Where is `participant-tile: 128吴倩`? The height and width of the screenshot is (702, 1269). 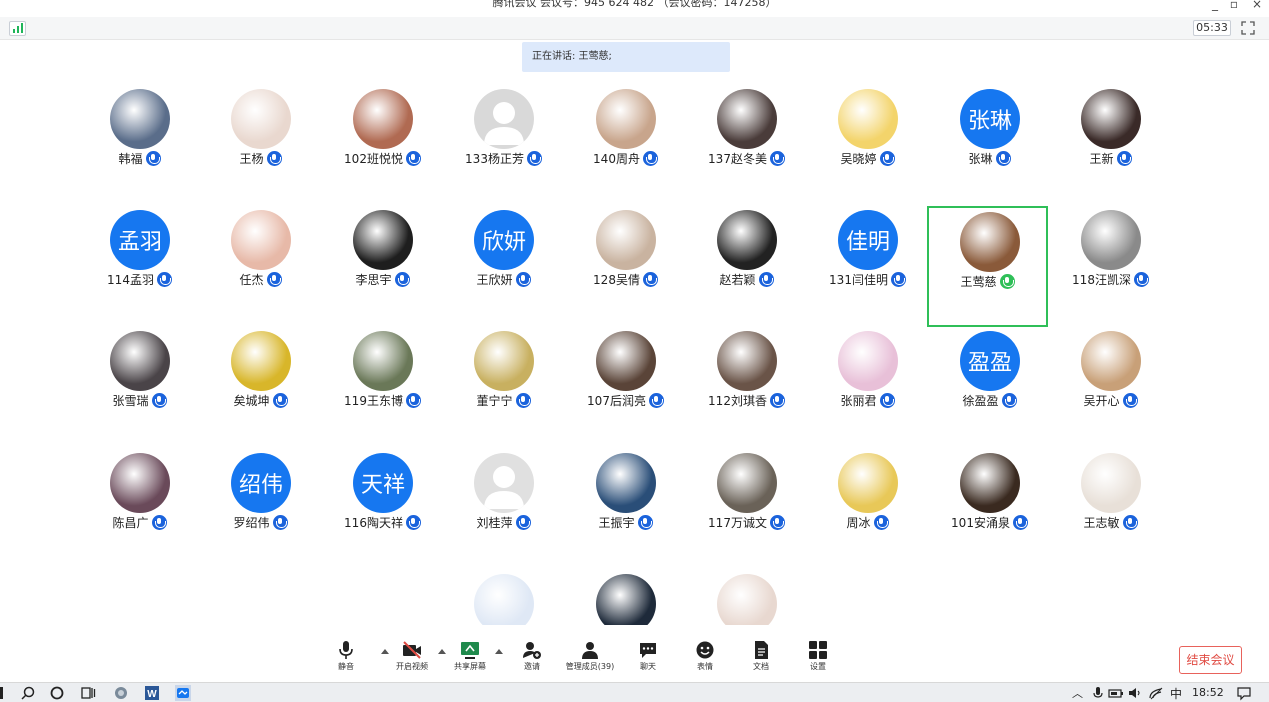
participant-tile: 128吴倩 is located at coordinates (625, 270).